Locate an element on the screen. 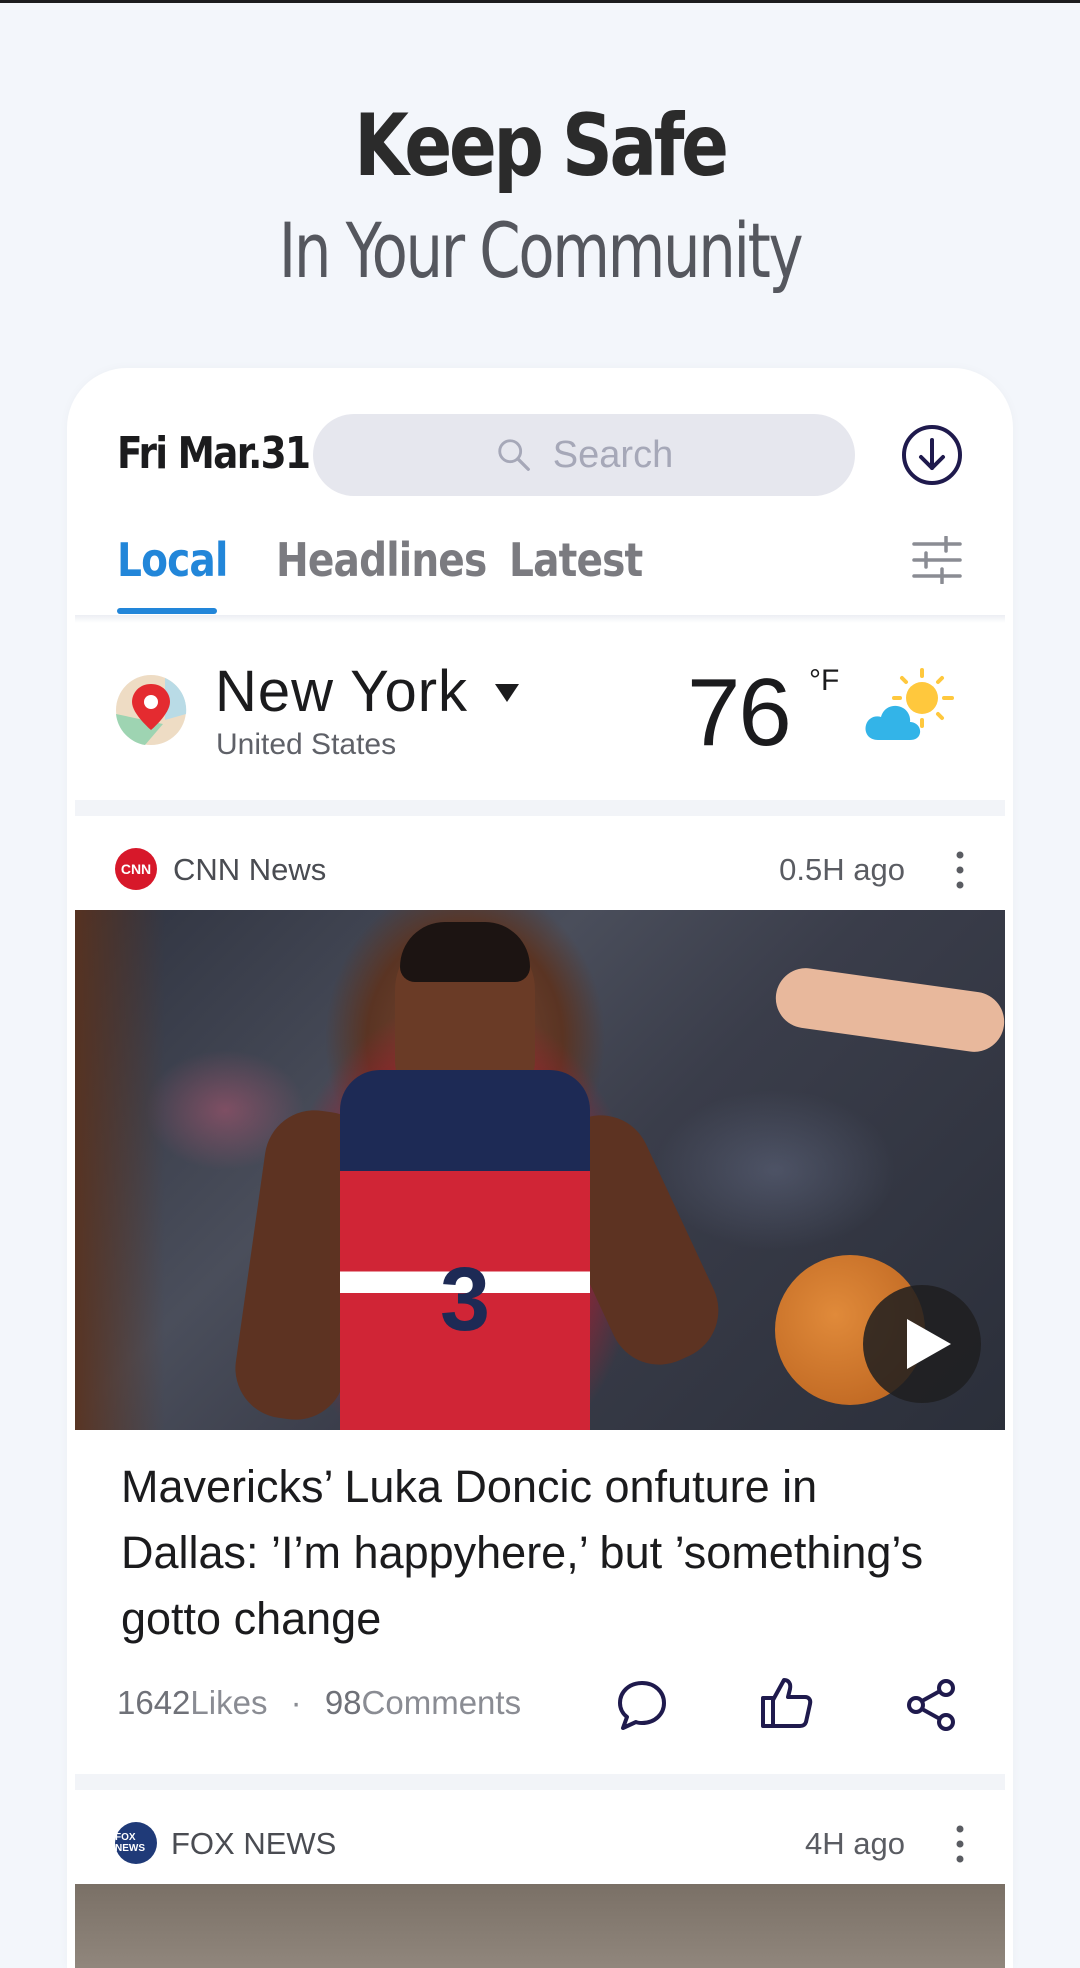 The height and width of the screenshot is (1968, 1080). header-divider is located at coordinates (540, 619).